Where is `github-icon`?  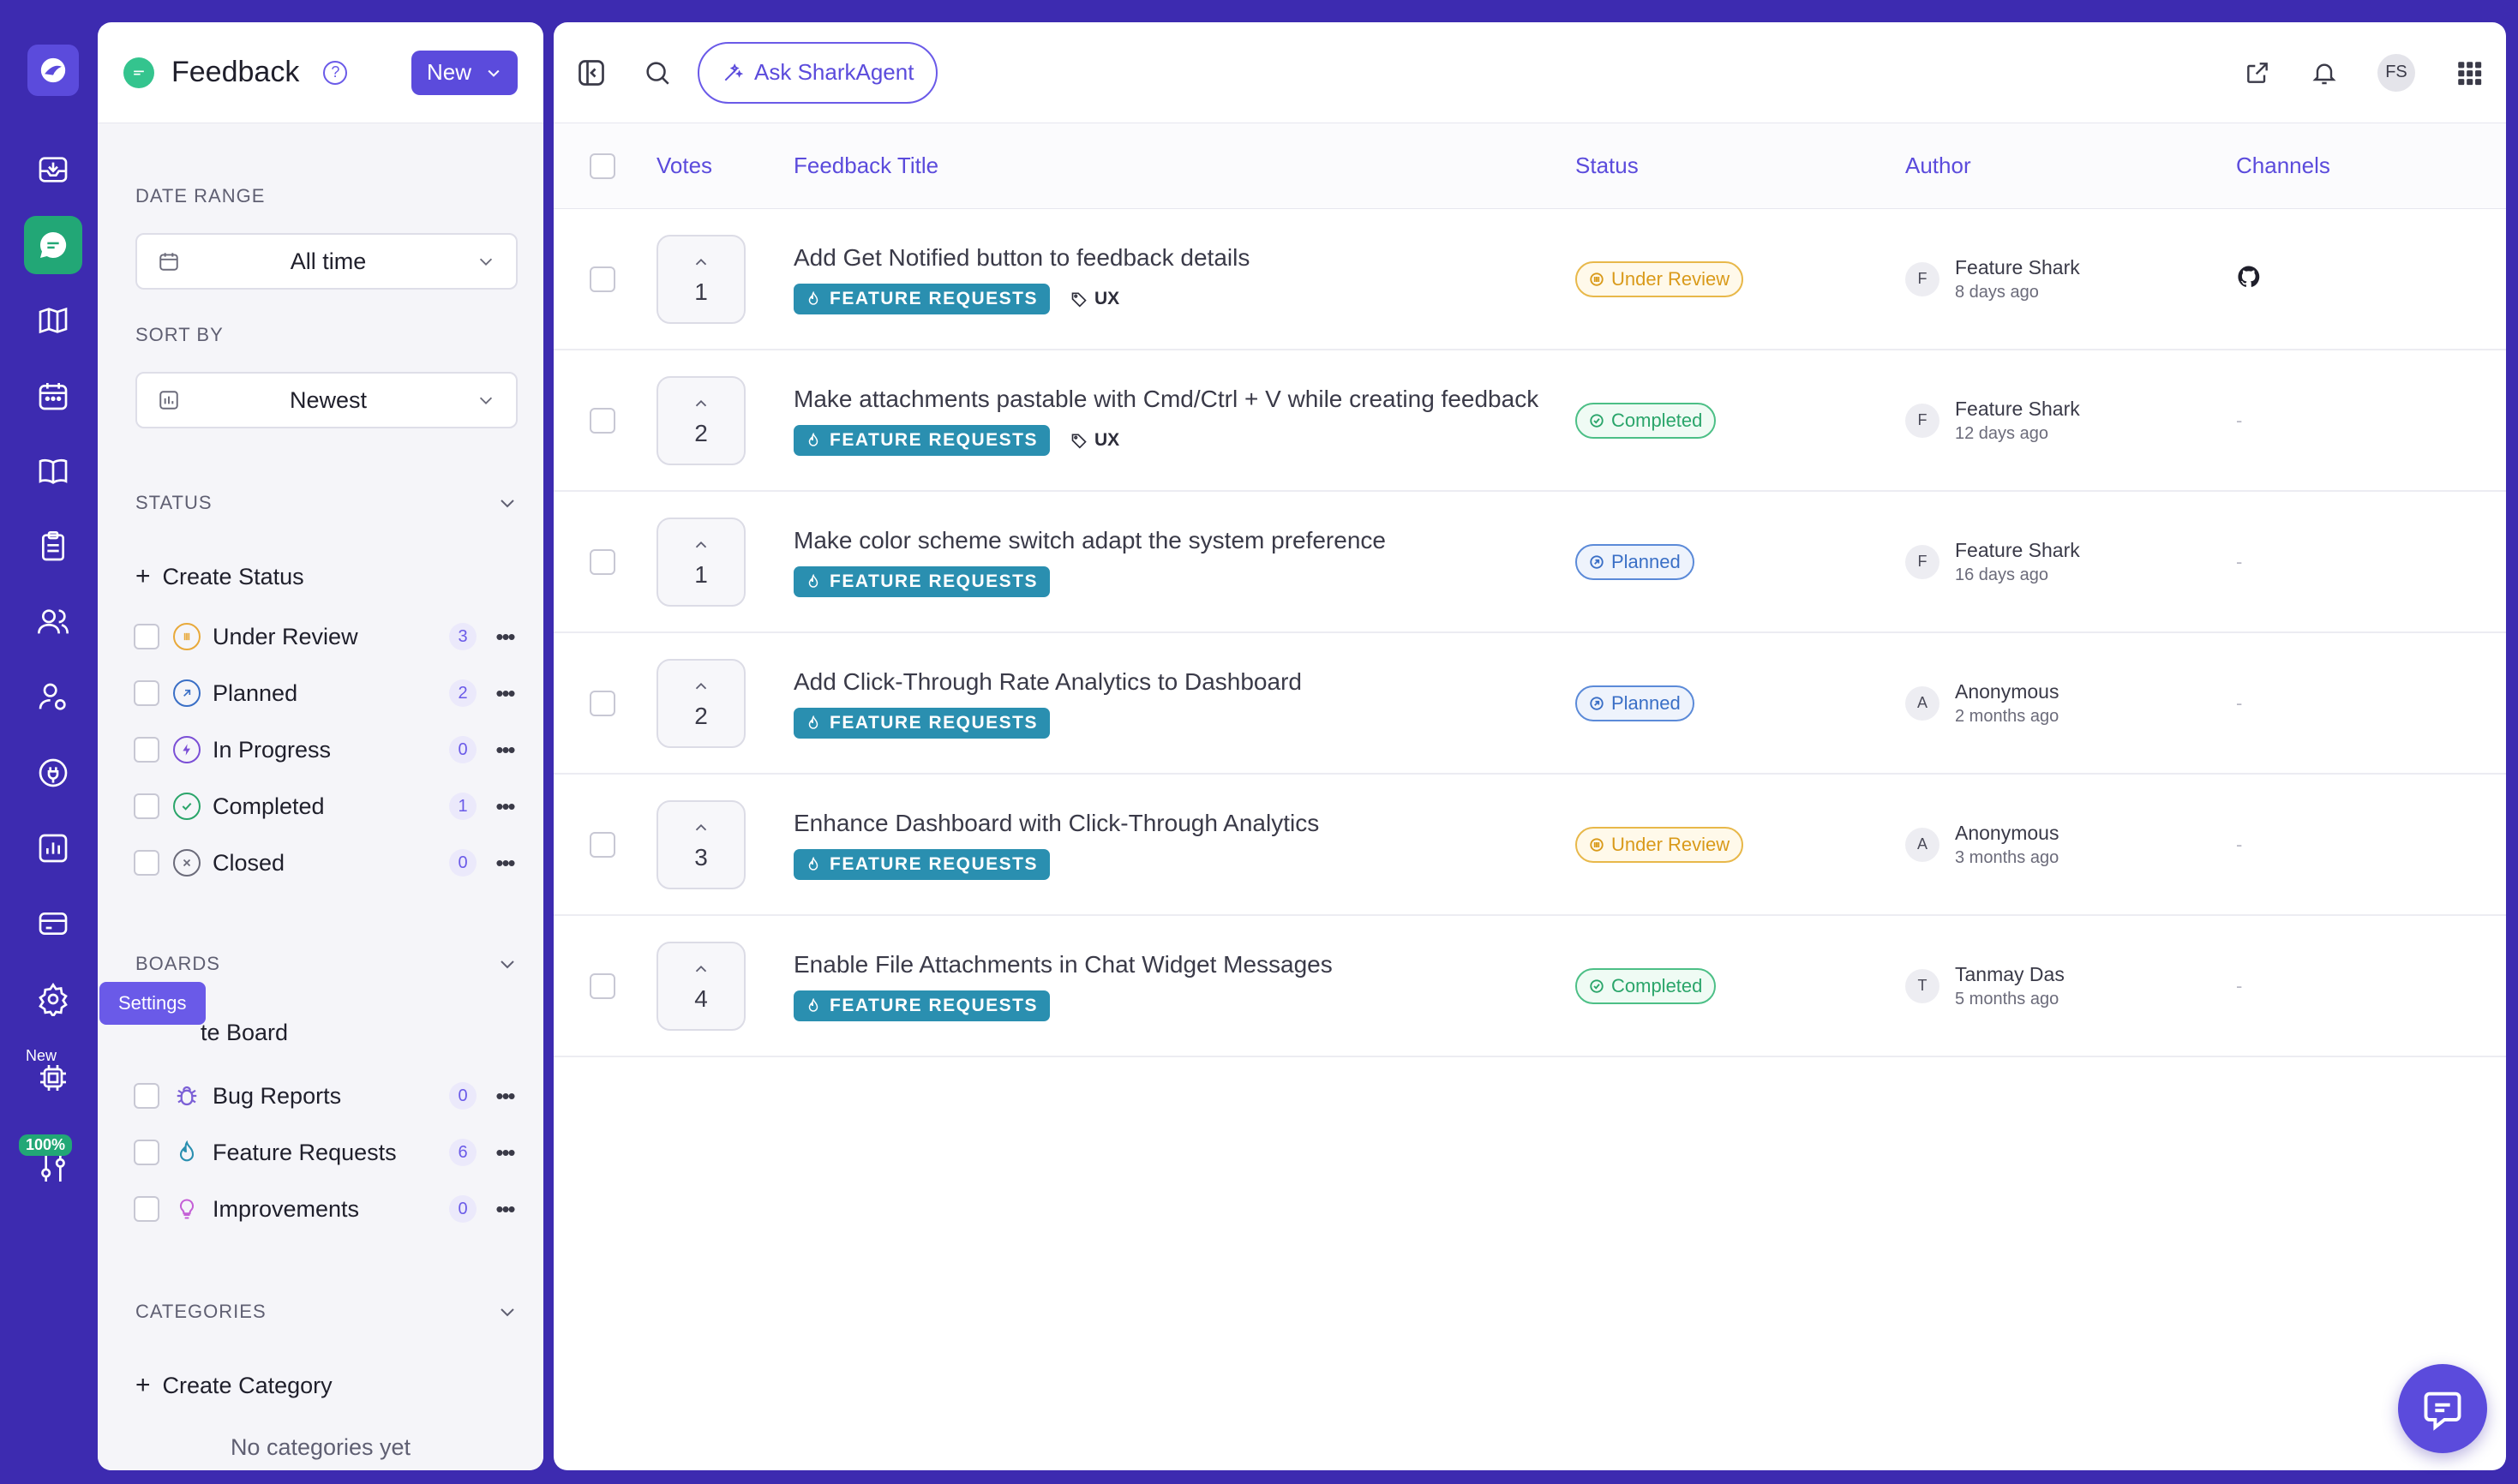
github-icon is located at coordinates (2249, 277).